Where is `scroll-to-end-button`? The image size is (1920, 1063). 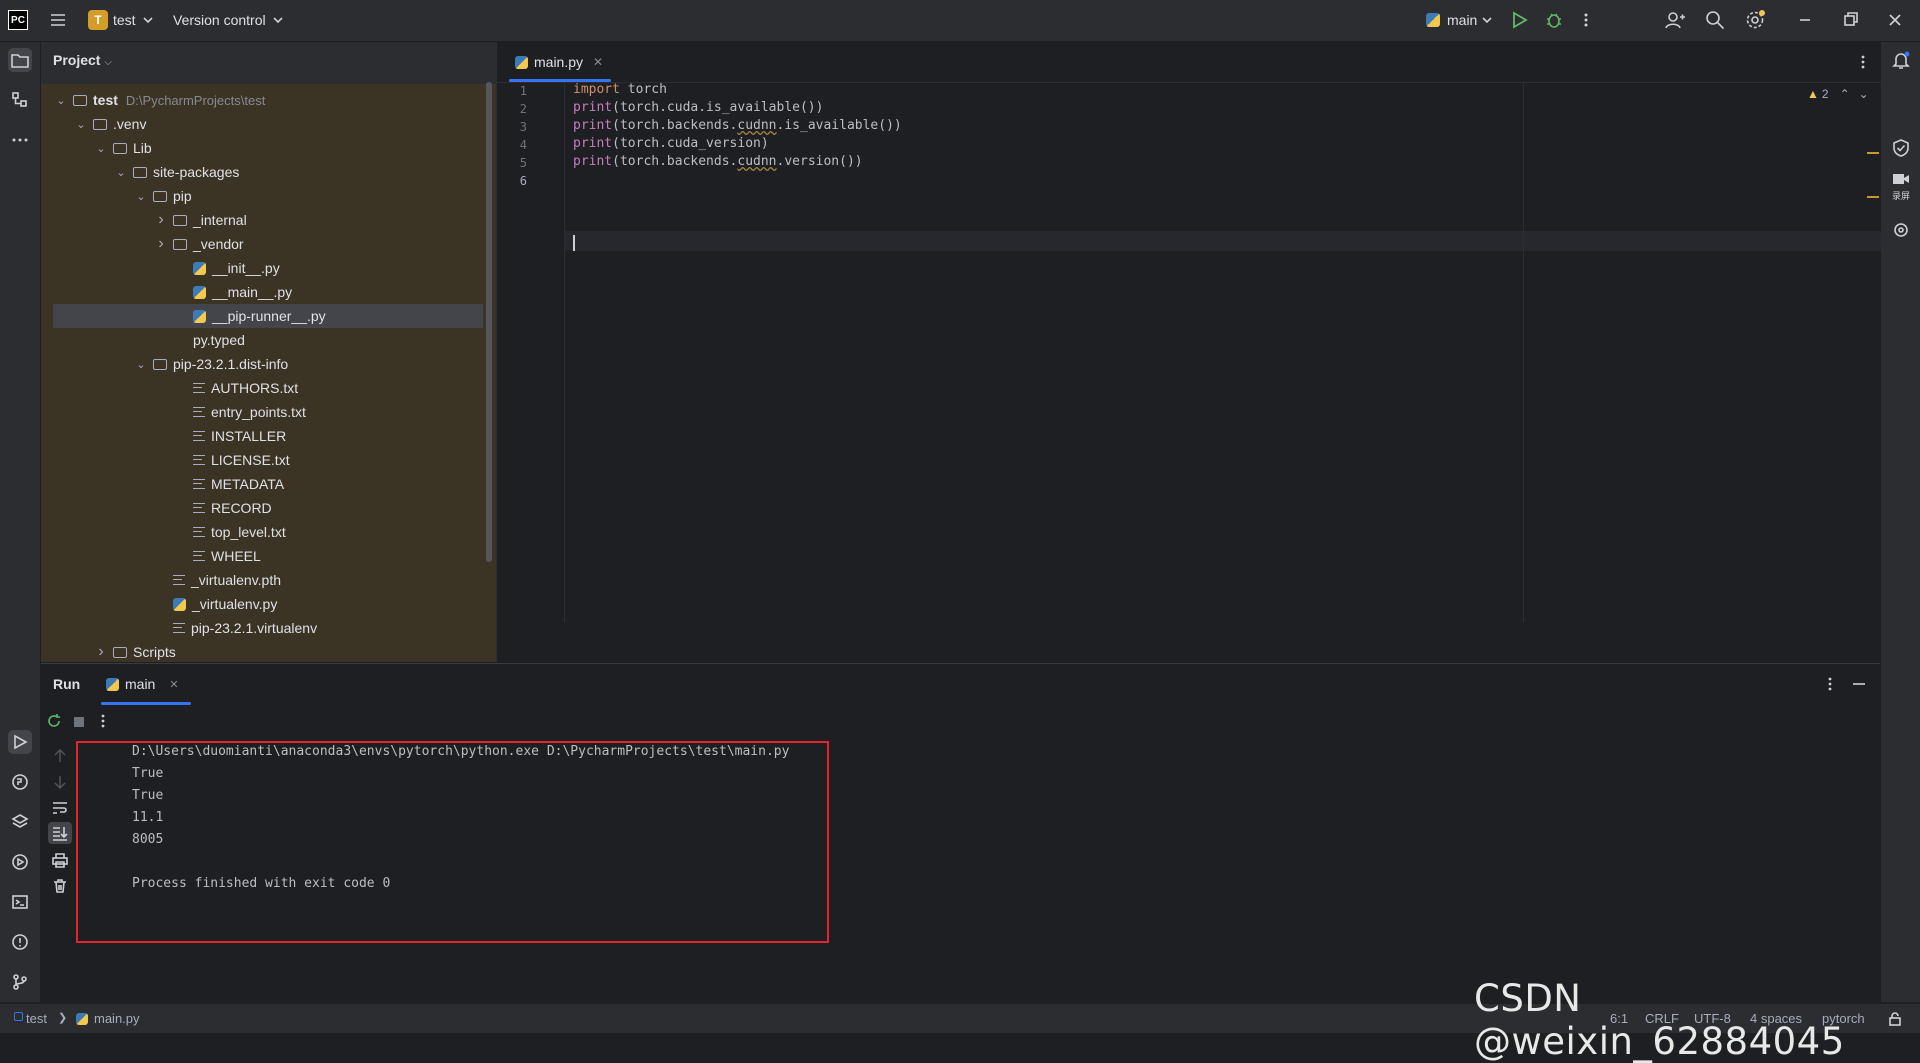
scroll-to-end-button is located at coordinates (60, 833).